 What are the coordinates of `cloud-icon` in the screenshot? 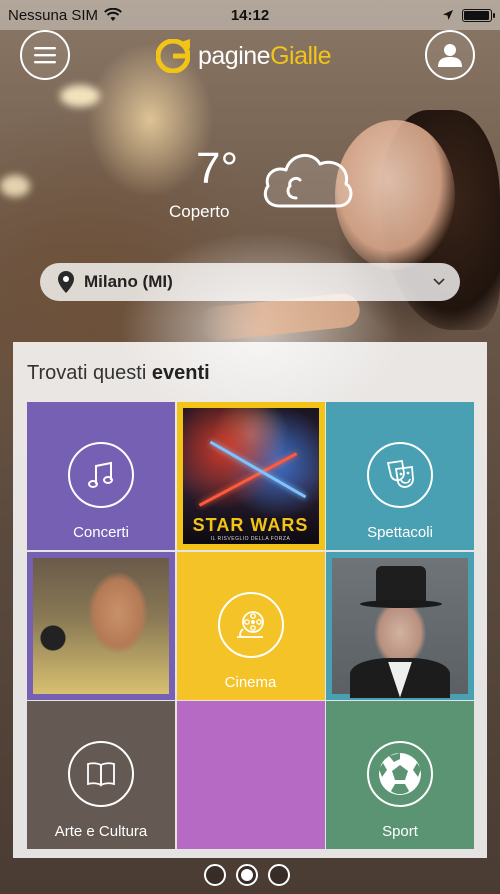 It's located at (308, 181).